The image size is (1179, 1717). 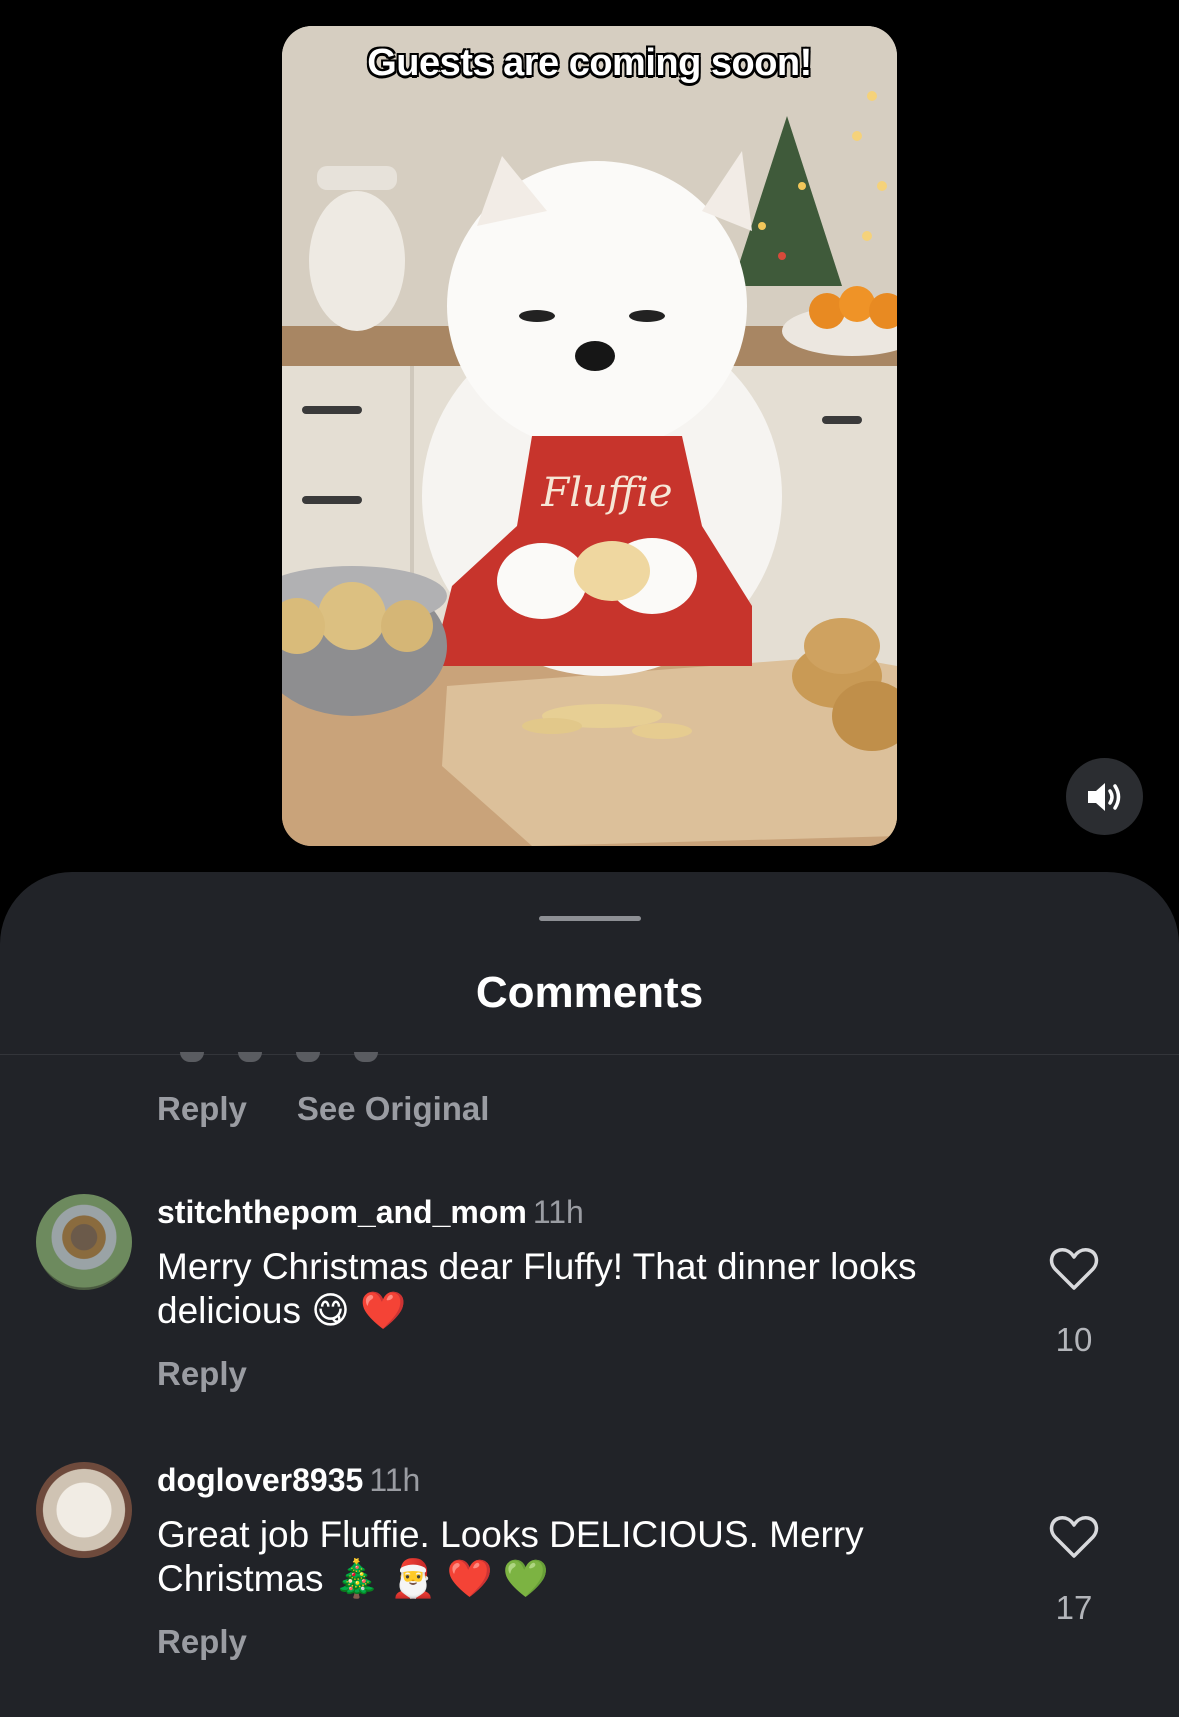 What do you see at coordinates (279, 1057) in the screenshot?
I see `truncated-emoji-row` at bounding box center [279, 1057].